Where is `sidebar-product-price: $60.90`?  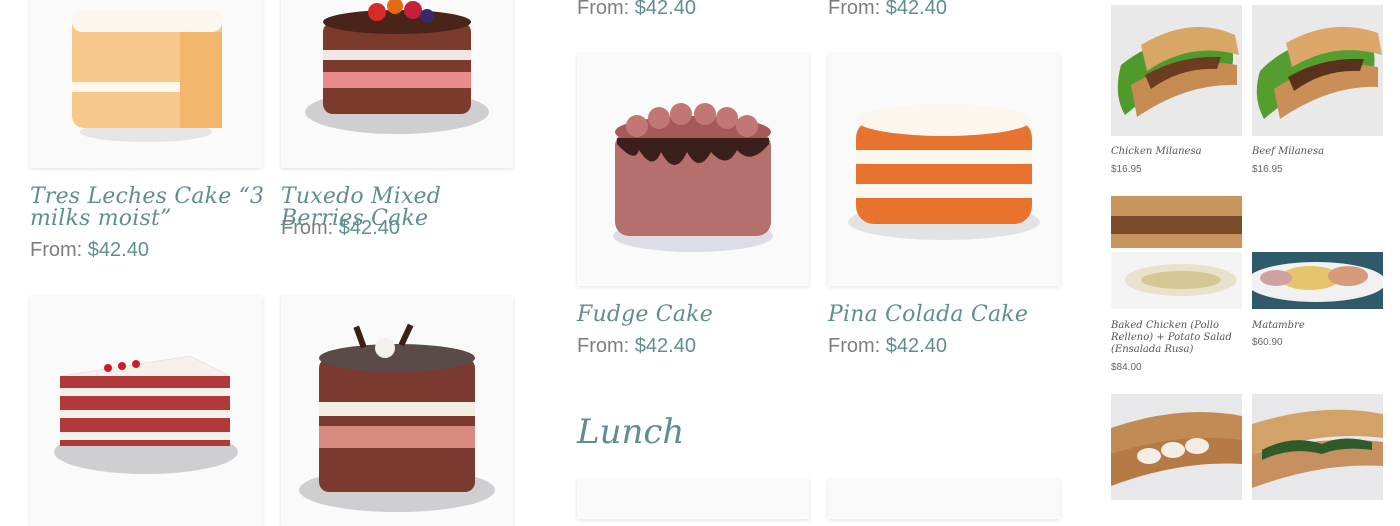
sidebar-product-price: $60.90 is located at coordinates (1267, 342).